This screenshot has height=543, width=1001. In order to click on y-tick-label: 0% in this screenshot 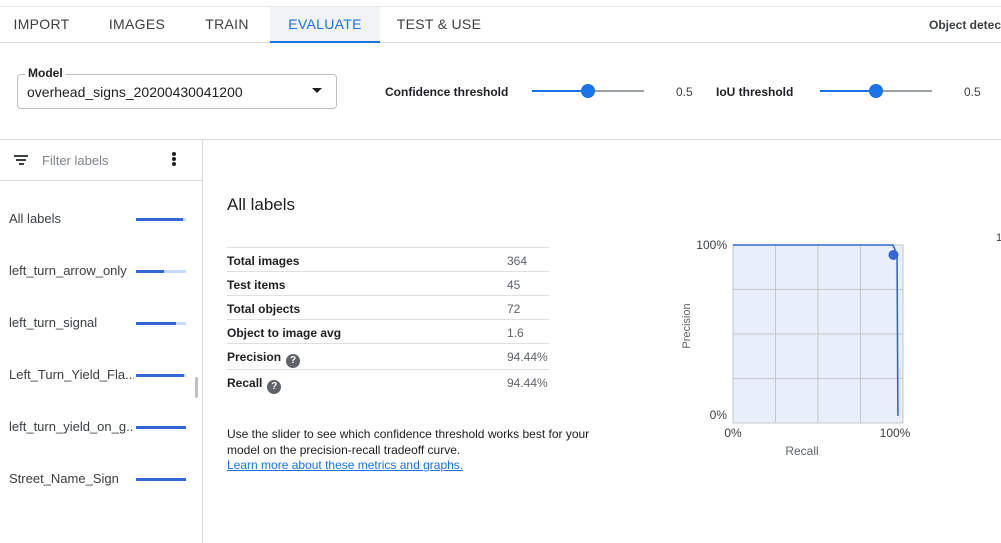, I will do `click(719, 415)`.